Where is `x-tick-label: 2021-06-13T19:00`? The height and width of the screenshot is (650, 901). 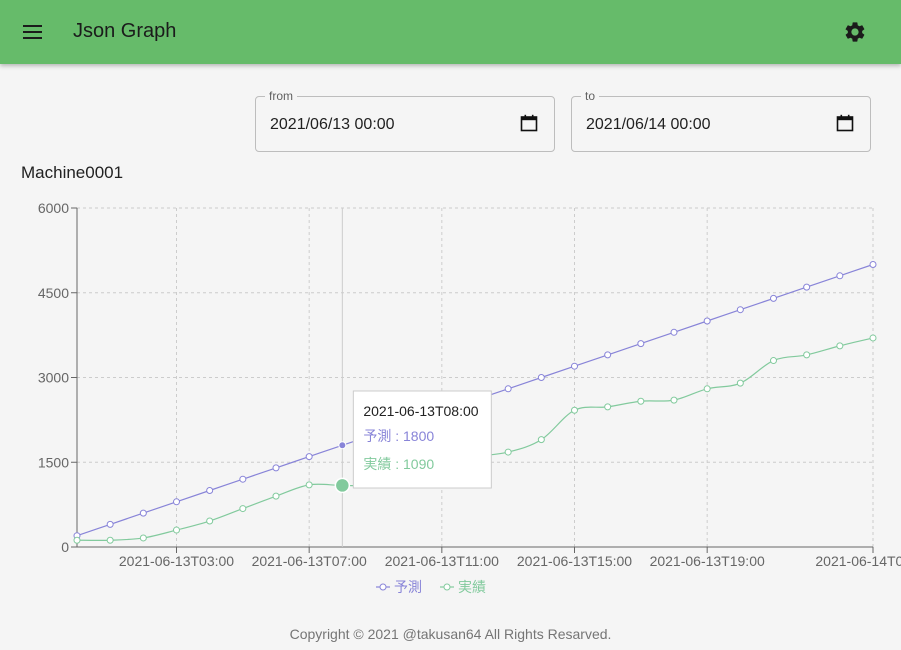
x-tick-label: 2021-06-13T19:00 is located at coordinates (707, 561).